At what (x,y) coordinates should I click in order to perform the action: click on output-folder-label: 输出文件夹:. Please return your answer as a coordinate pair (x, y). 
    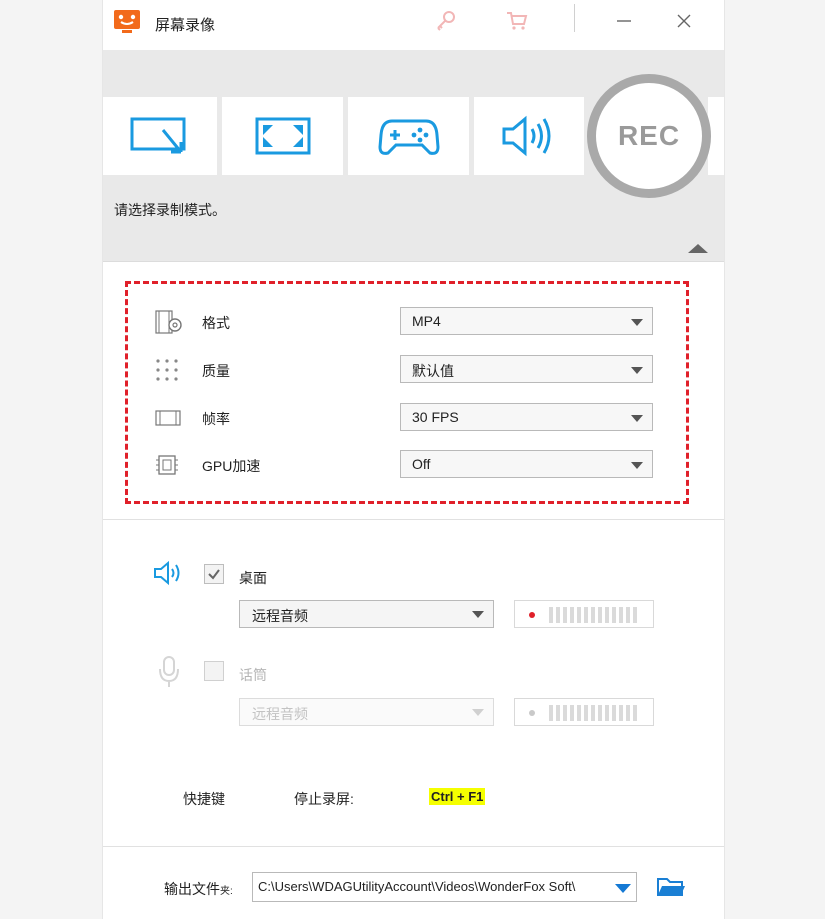
    Looking at the image, I should click on (198, 889).